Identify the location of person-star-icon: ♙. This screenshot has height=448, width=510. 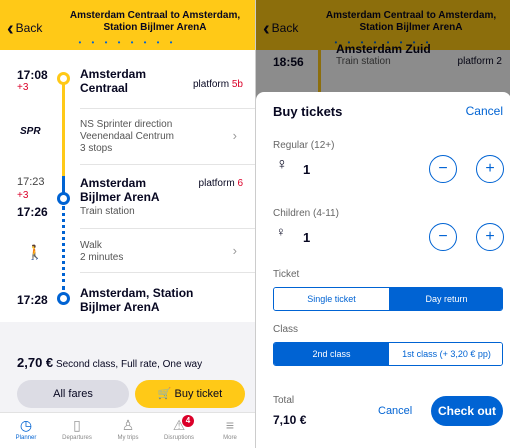
(128, 425).